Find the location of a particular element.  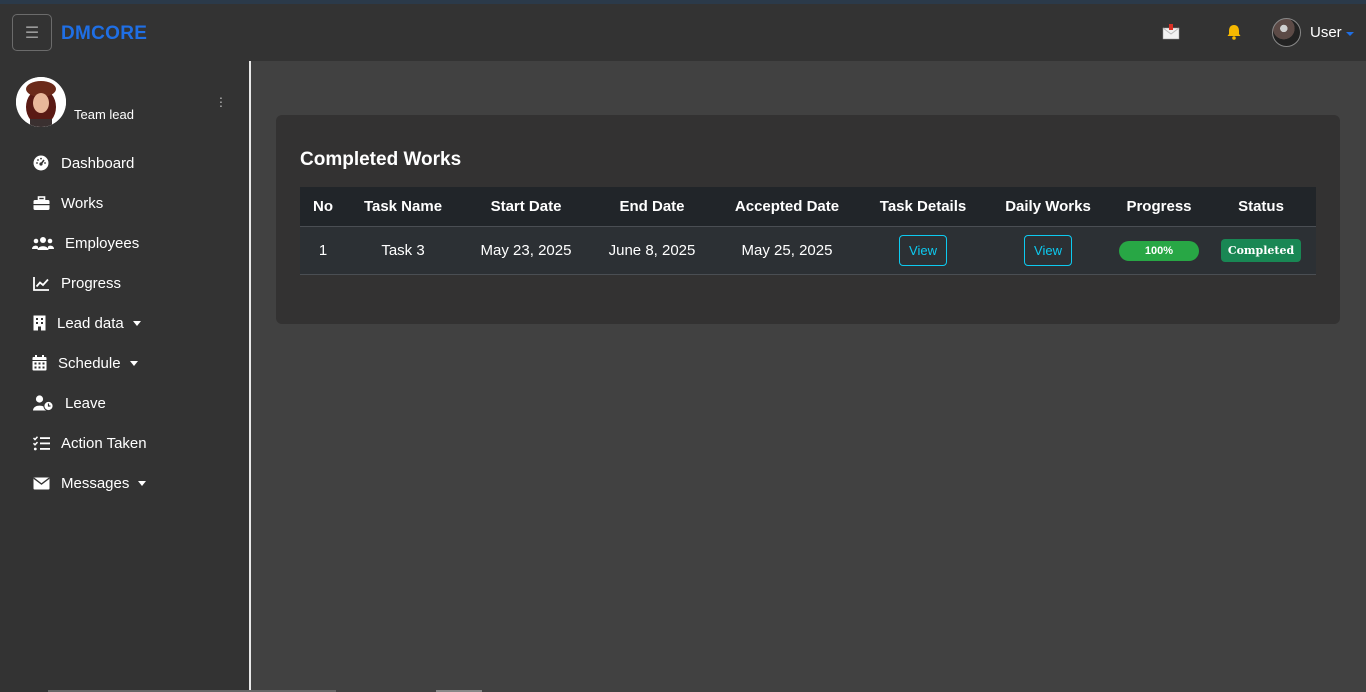

top-navbar: ☰ DMCORE User is located at coordinates (683, 32).